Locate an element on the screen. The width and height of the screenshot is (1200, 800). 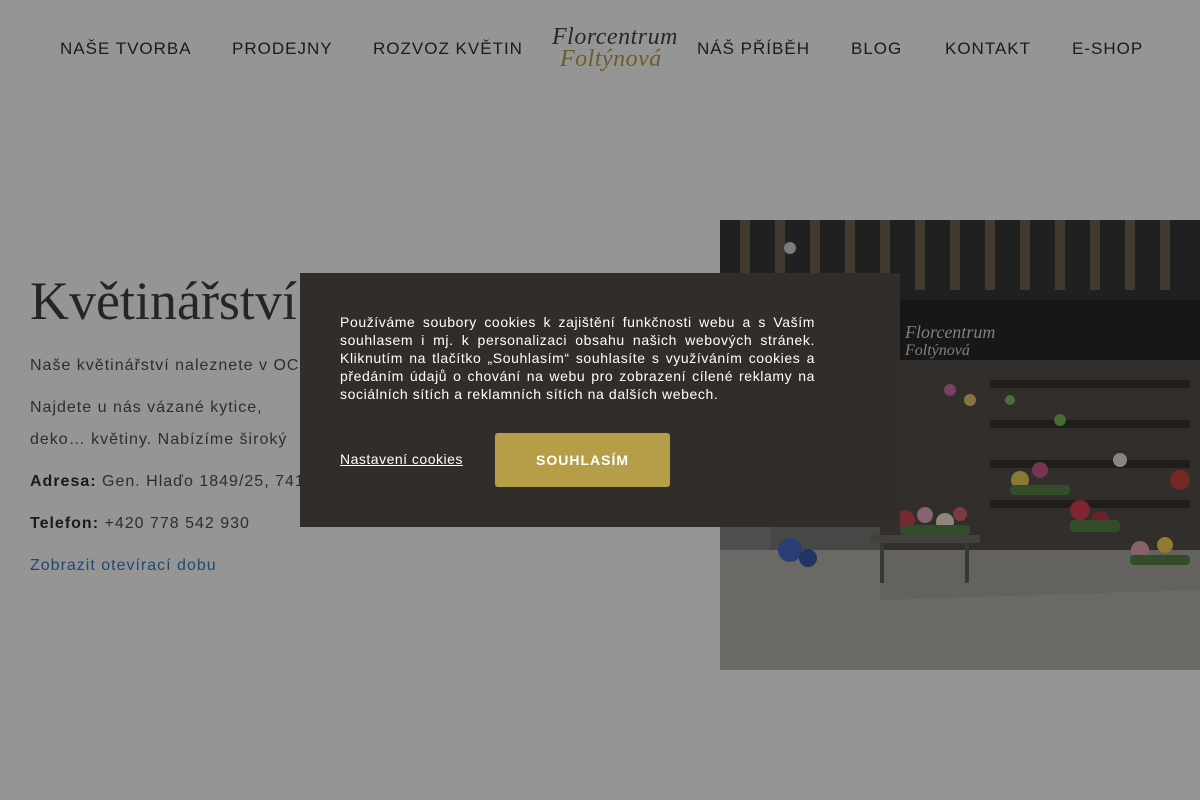
cookie-settings-link: Nastavení cookies is located at coordinates (401, 459).